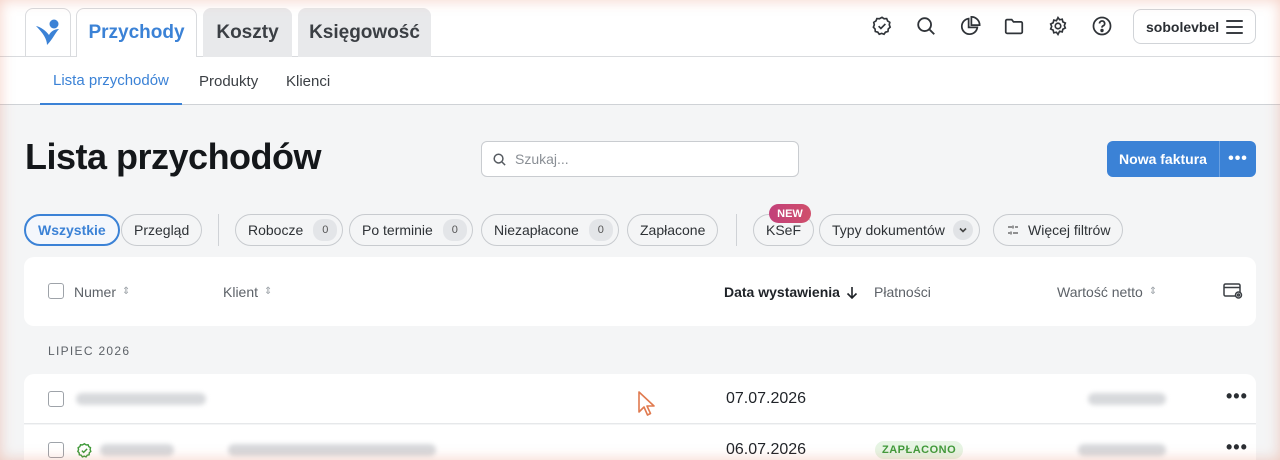 The height and width of the screenshot is (460, 1280). What do you see at coordinates (650, 159) in the screenshot?
I see `search-input` at bounding box center [650, 159].